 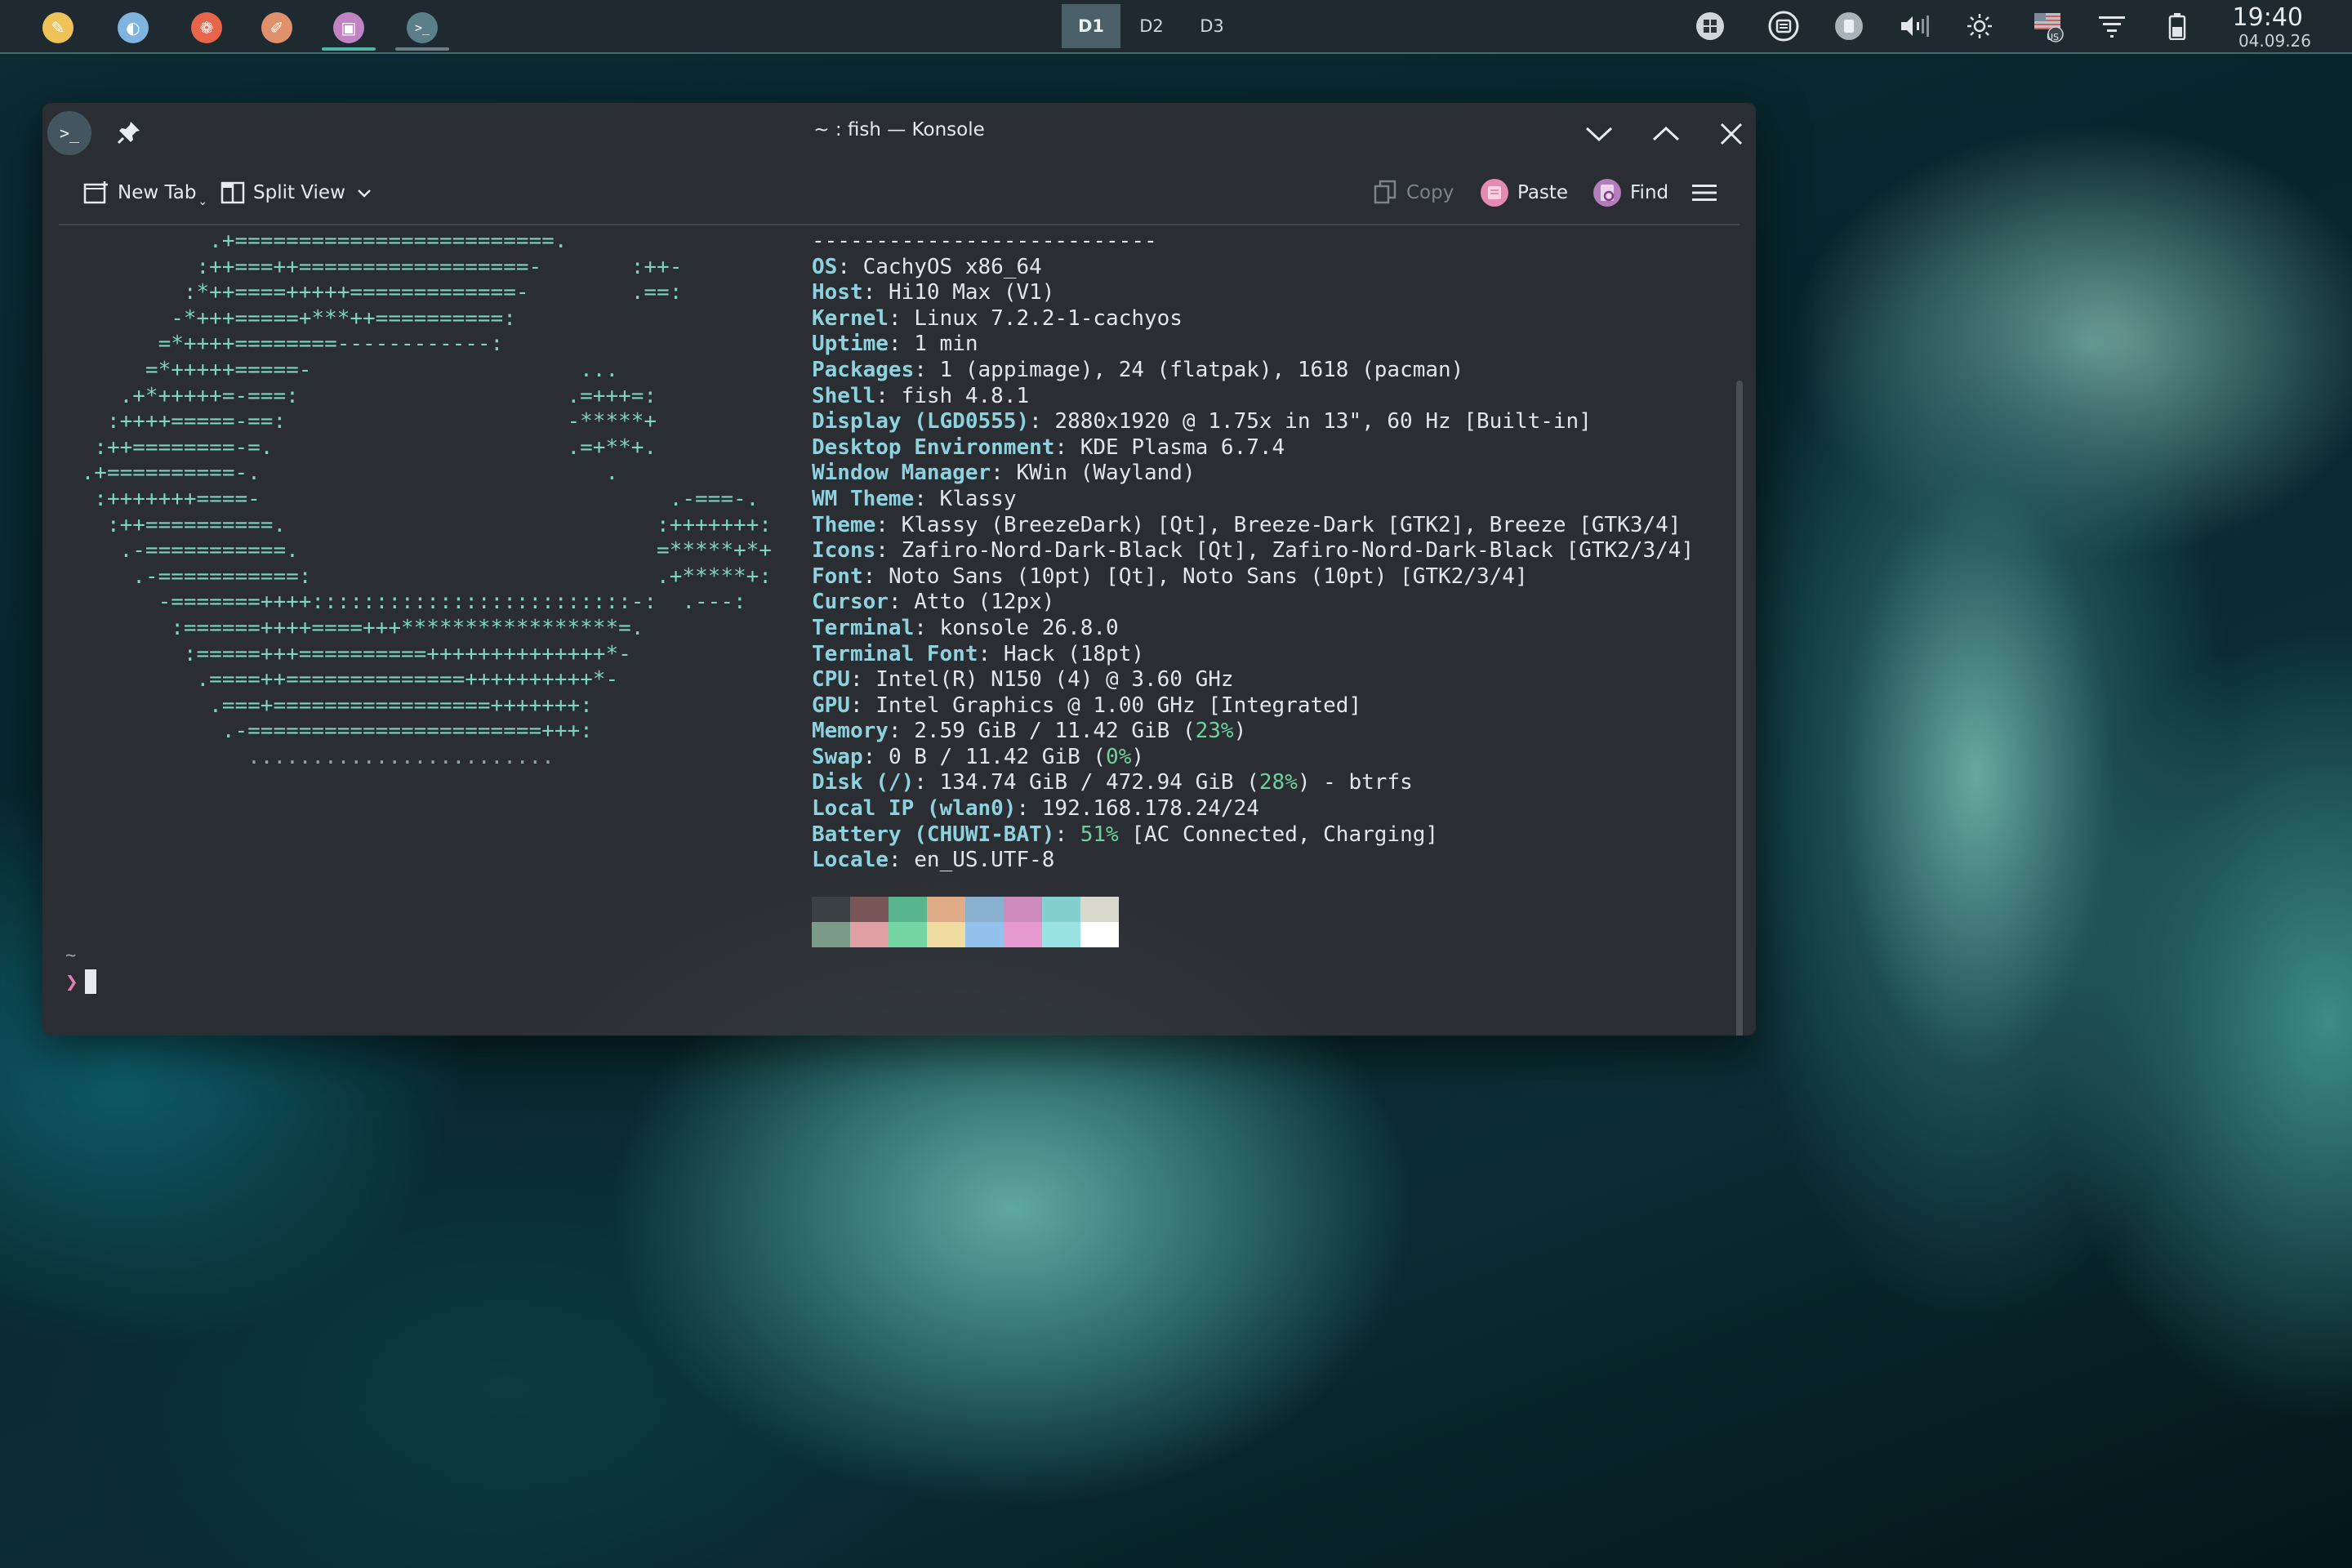 I want to click on task-konsole: >_, so click(x=422, y=28).